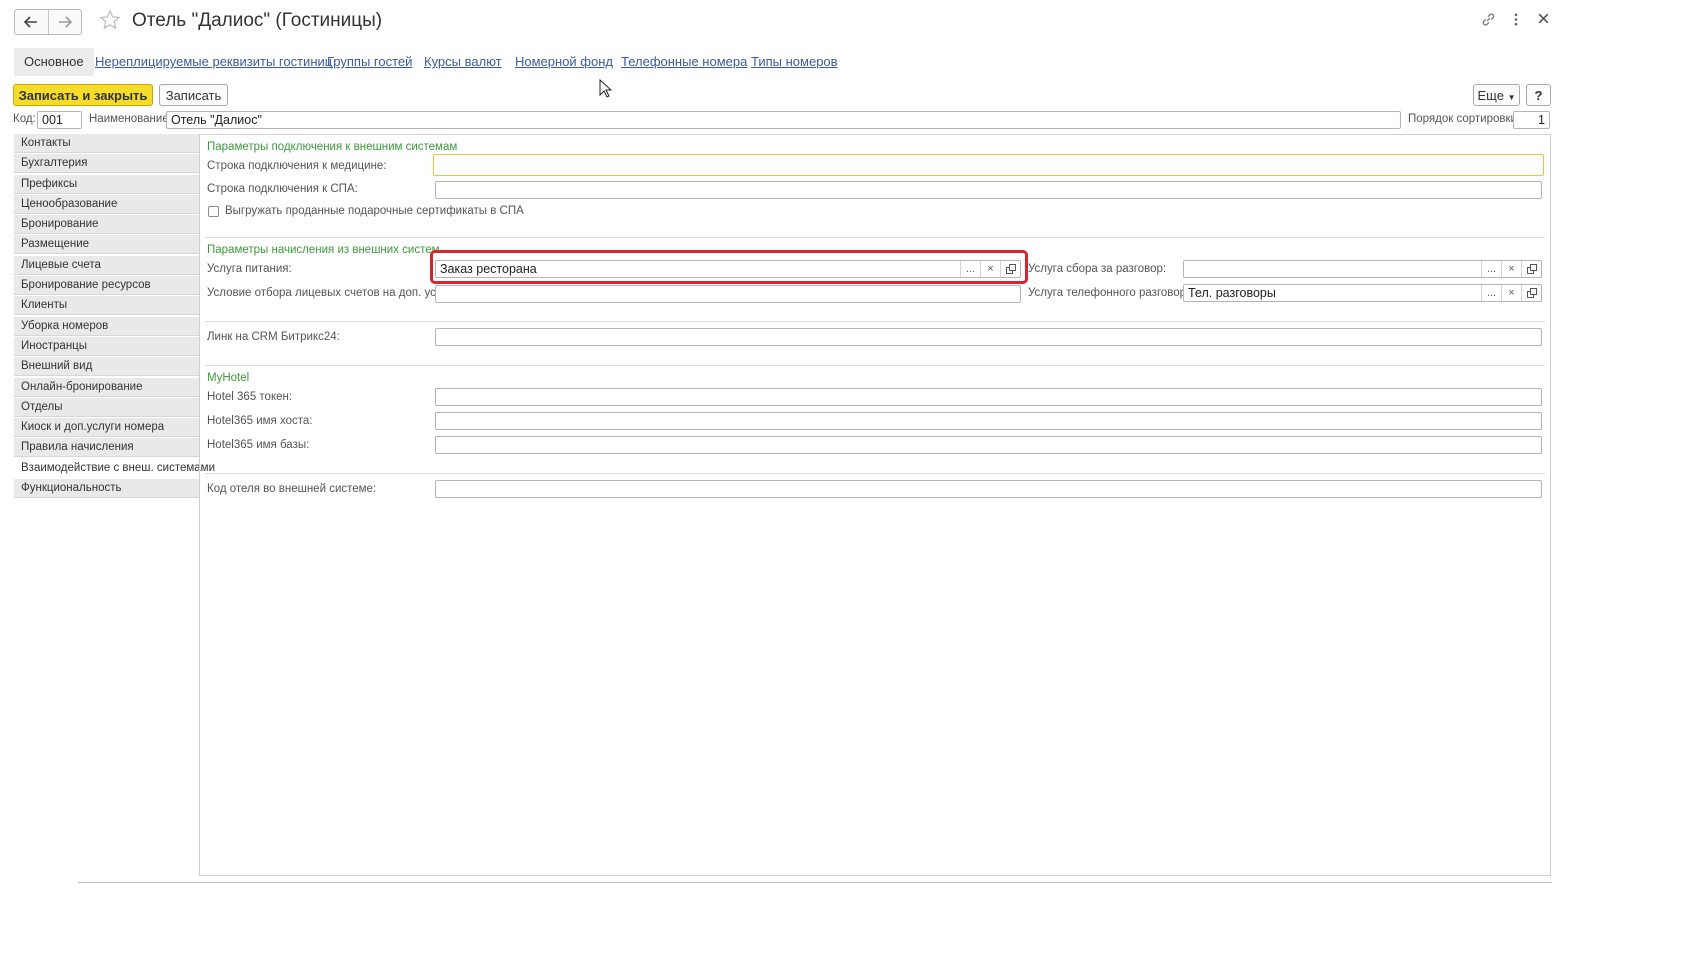 The height and width of the screenshot is (958, 1699). Describe the element at coordinates (54, 62) in the screenshot. I see `tab-main: Основное` at that location.